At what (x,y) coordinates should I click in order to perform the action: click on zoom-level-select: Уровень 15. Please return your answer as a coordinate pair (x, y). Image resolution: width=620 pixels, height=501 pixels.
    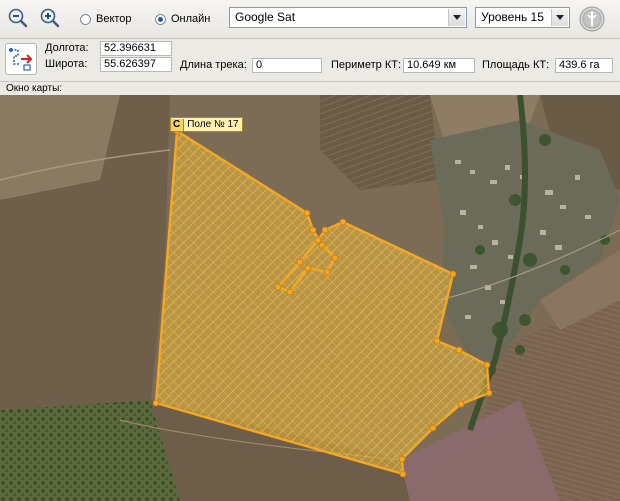
    Looking at the image, I should click on (522, 17).